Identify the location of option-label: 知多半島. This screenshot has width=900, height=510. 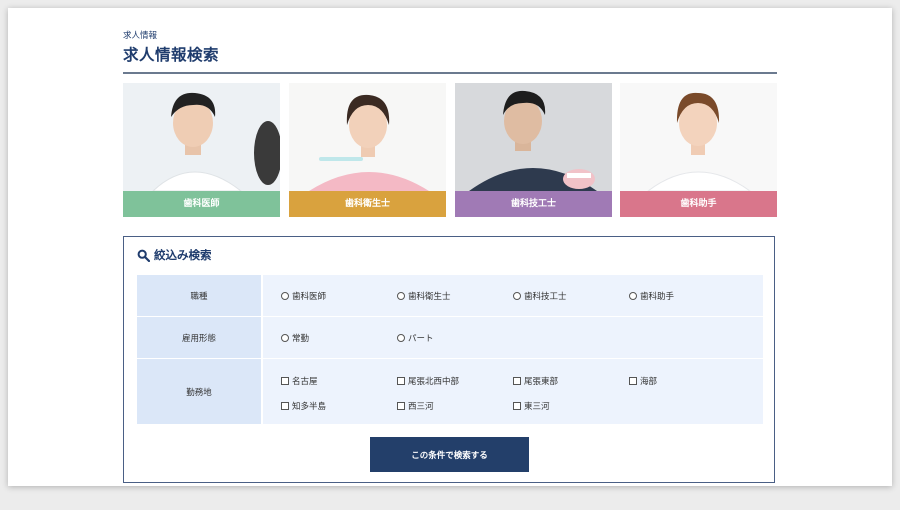
(309, 407).